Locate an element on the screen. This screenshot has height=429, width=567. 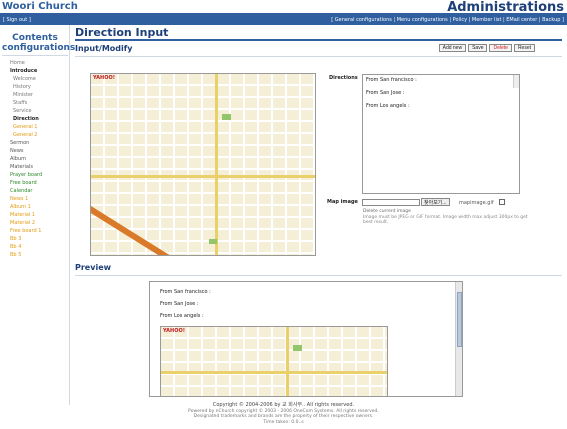
sidebar-item: Home is located at coordinates (26, 63).